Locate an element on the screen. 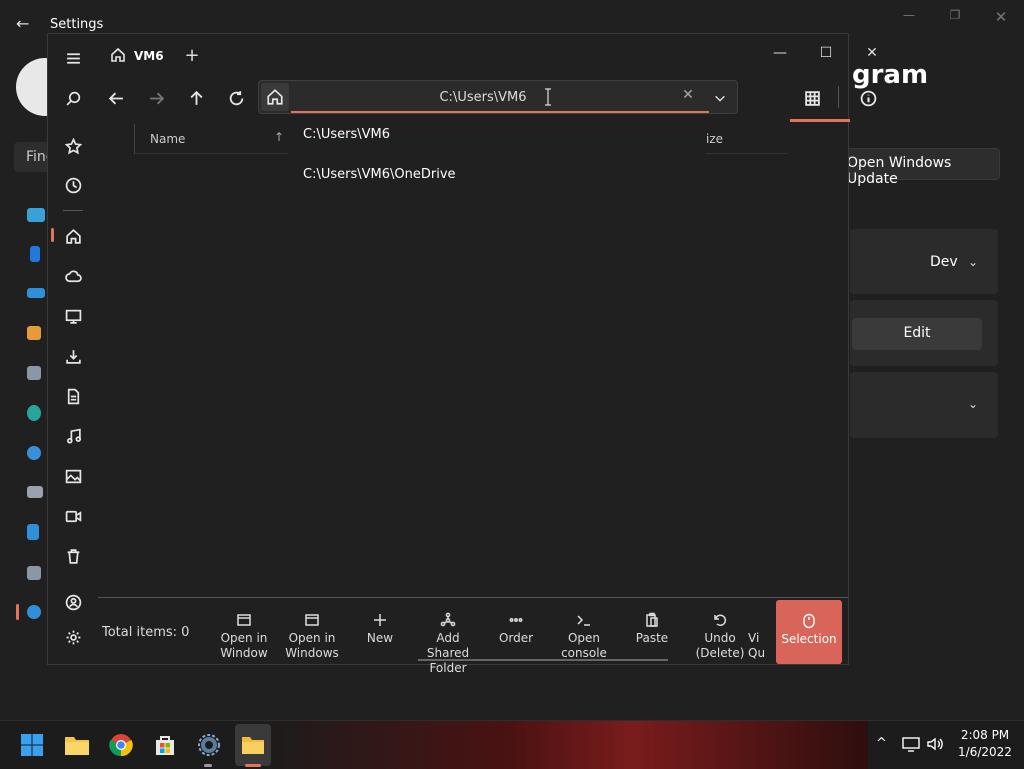 The image size is (1024, 769). action-label: New is located at coordinates (380, 638).